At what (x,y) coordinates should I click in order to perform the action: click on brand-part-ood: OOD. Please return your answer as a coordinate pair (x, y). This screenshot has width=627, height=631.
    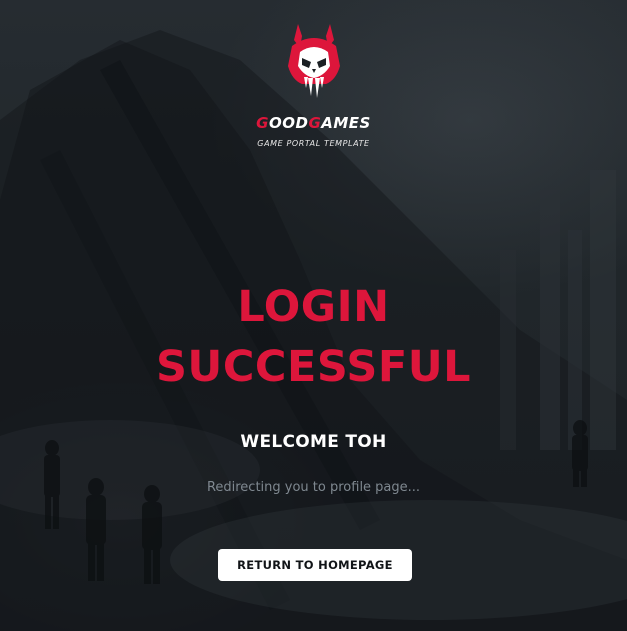
    Looking at the image, I should click on (288, 123).